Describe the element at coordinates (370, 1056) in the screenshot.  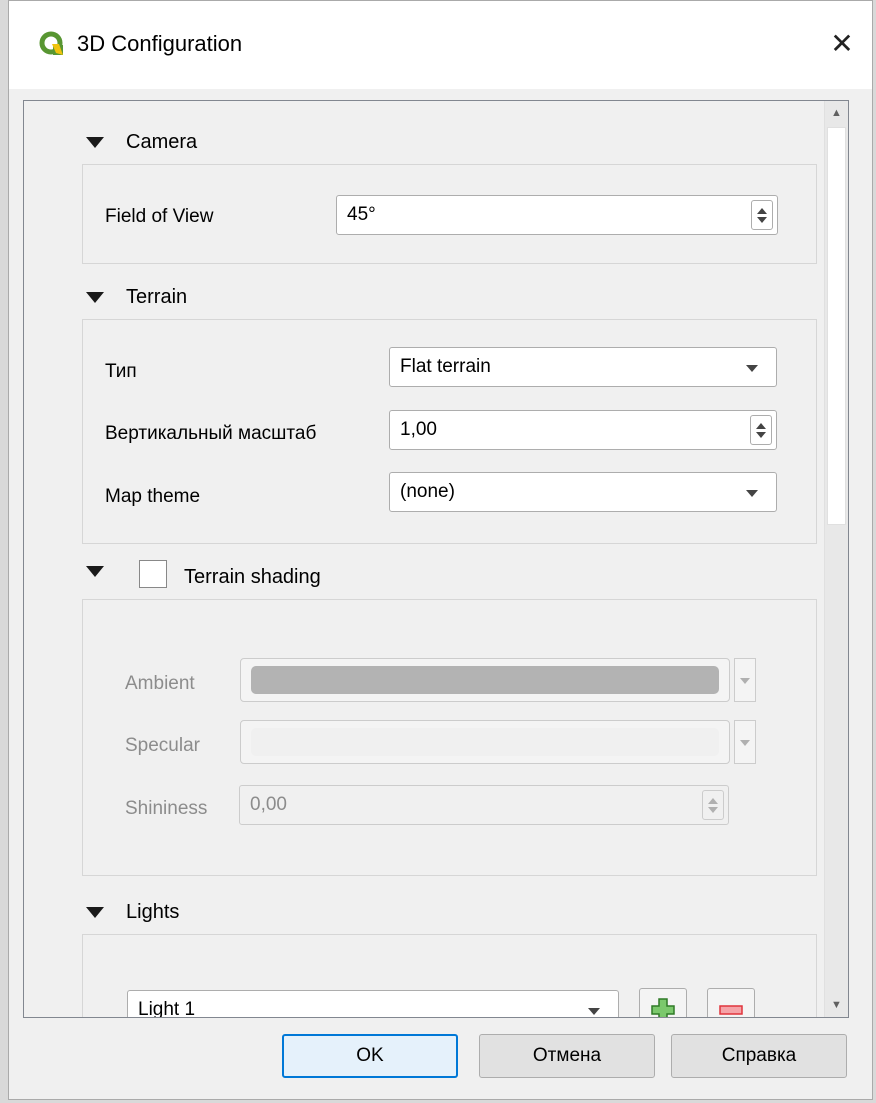
I see `ok-button: OK` at that location.